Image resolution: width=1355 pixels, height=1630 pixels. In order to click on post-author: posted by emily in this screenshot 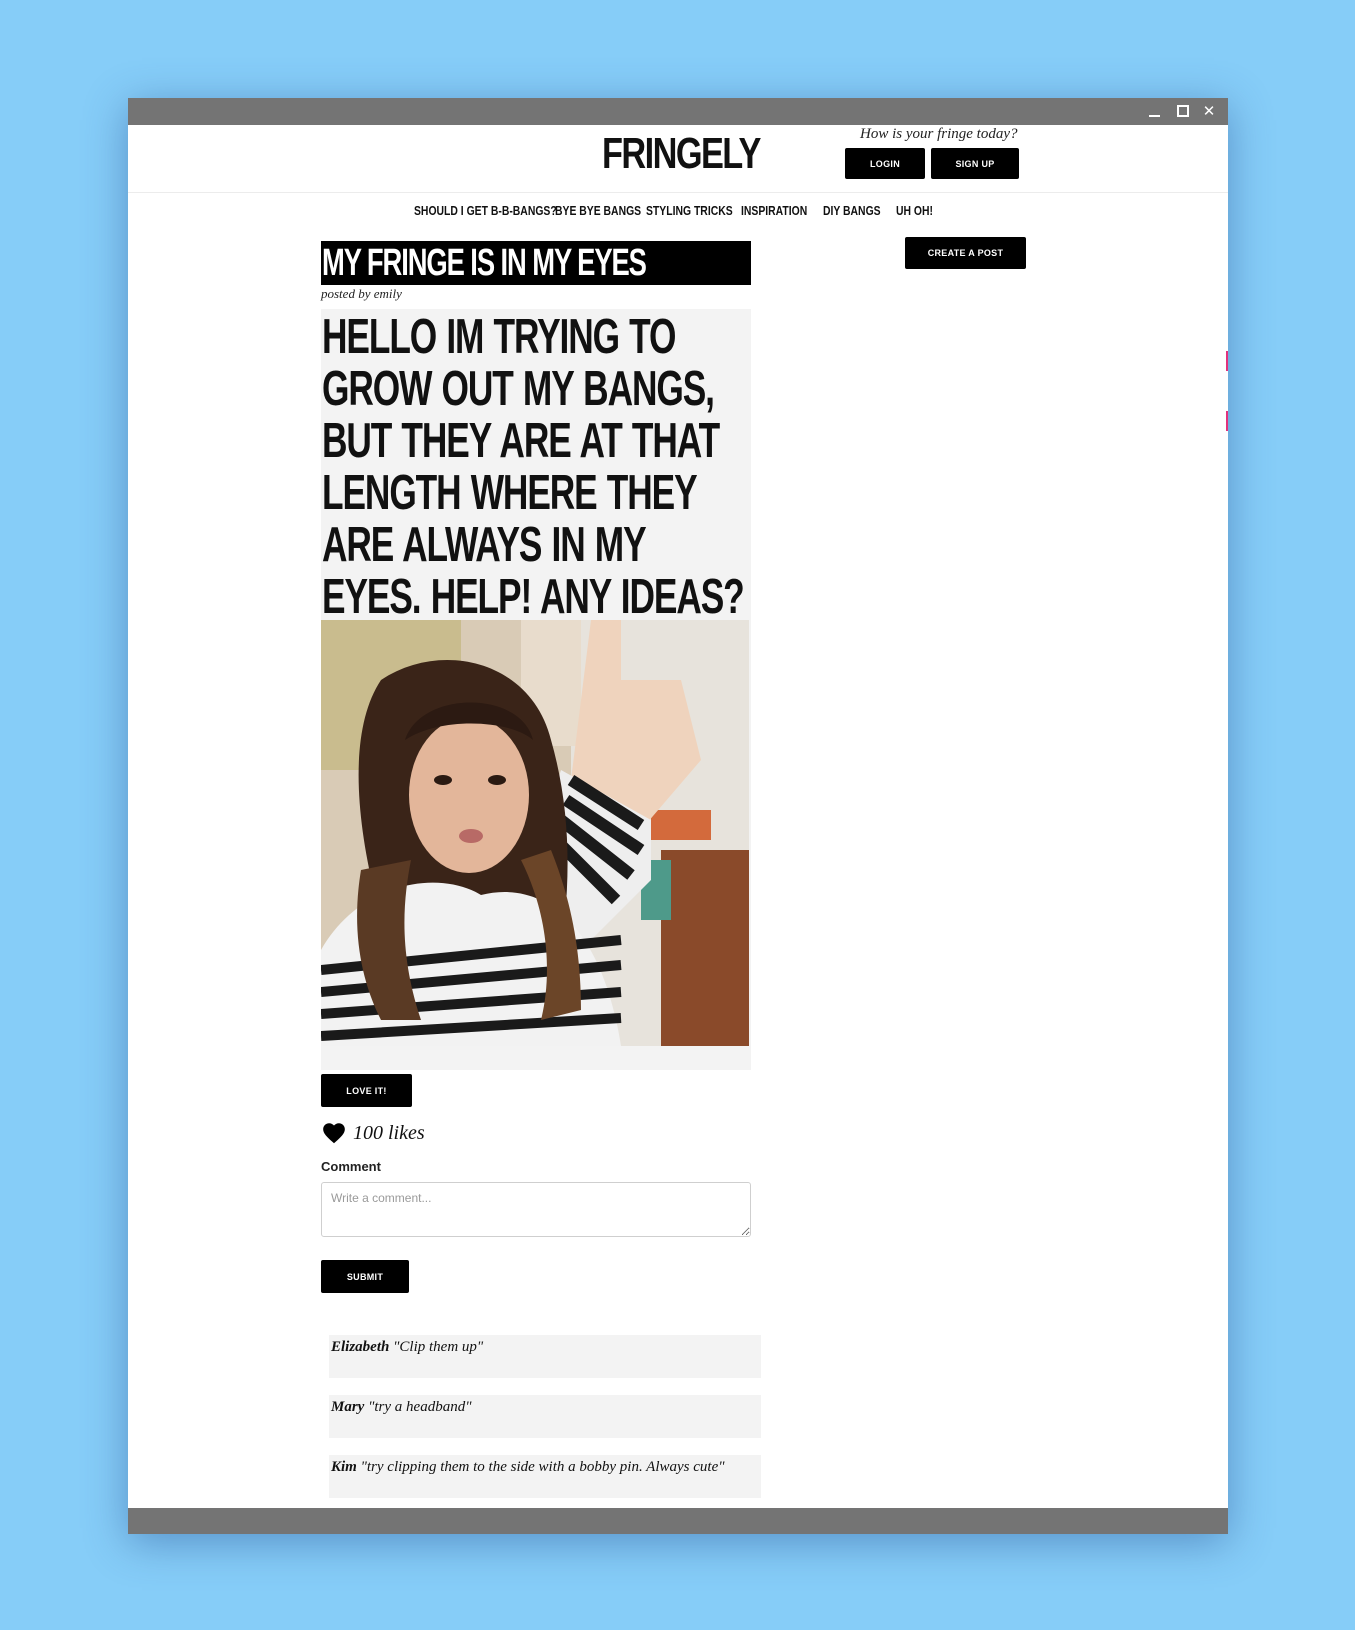, I will do `click(361, 293)`.